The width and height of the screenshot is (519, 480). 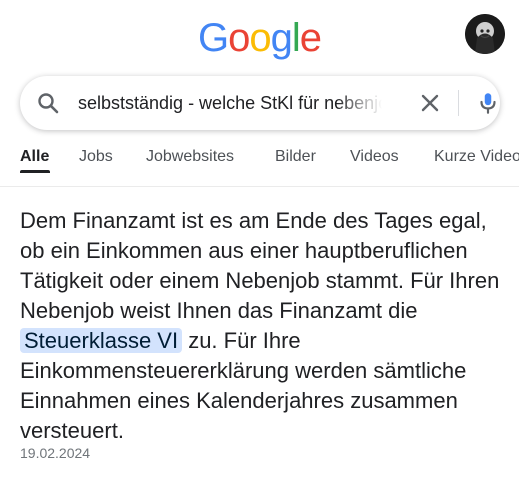 I want to click on avatar-image, so click(x=485, y=34).